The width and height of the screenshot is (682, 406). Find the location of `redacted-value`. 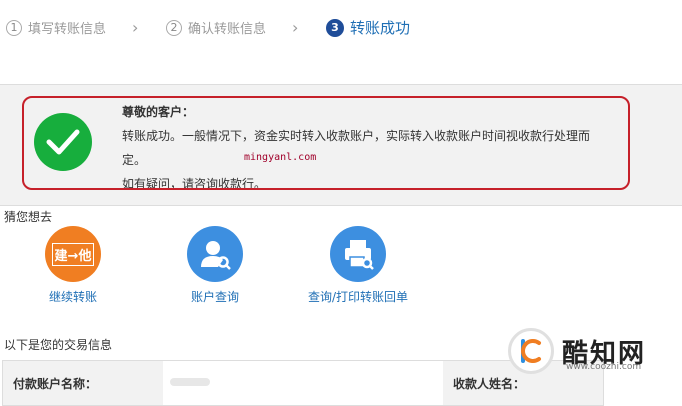

redacted-value is located at coordinates (190, 382).